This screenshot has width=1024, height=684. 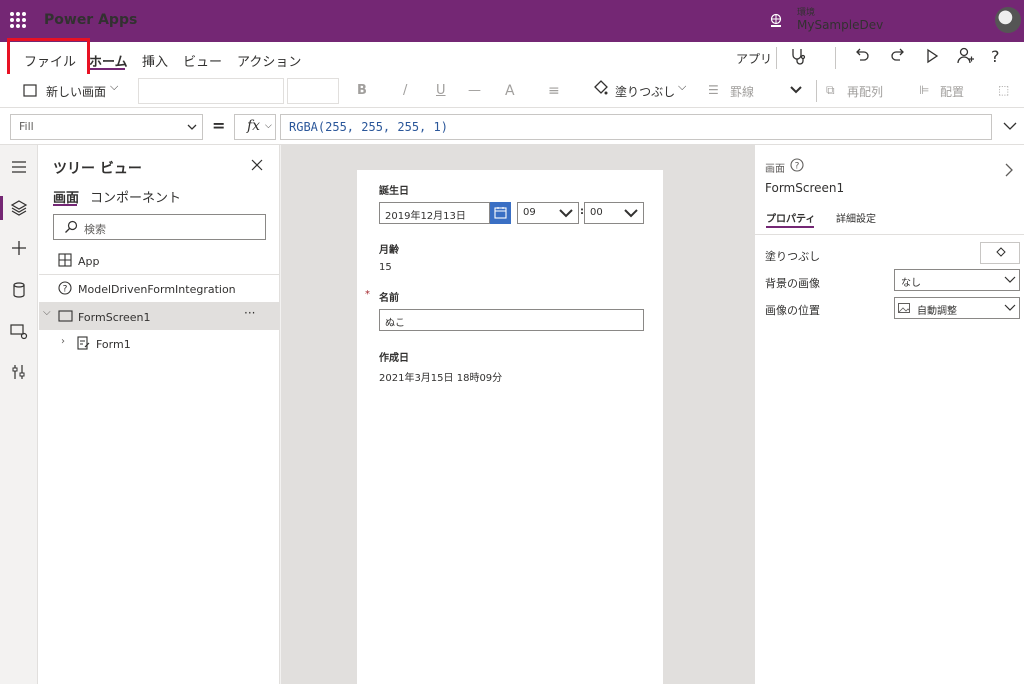 I want to click on help-icon: ?, so click(x=995, y=56).